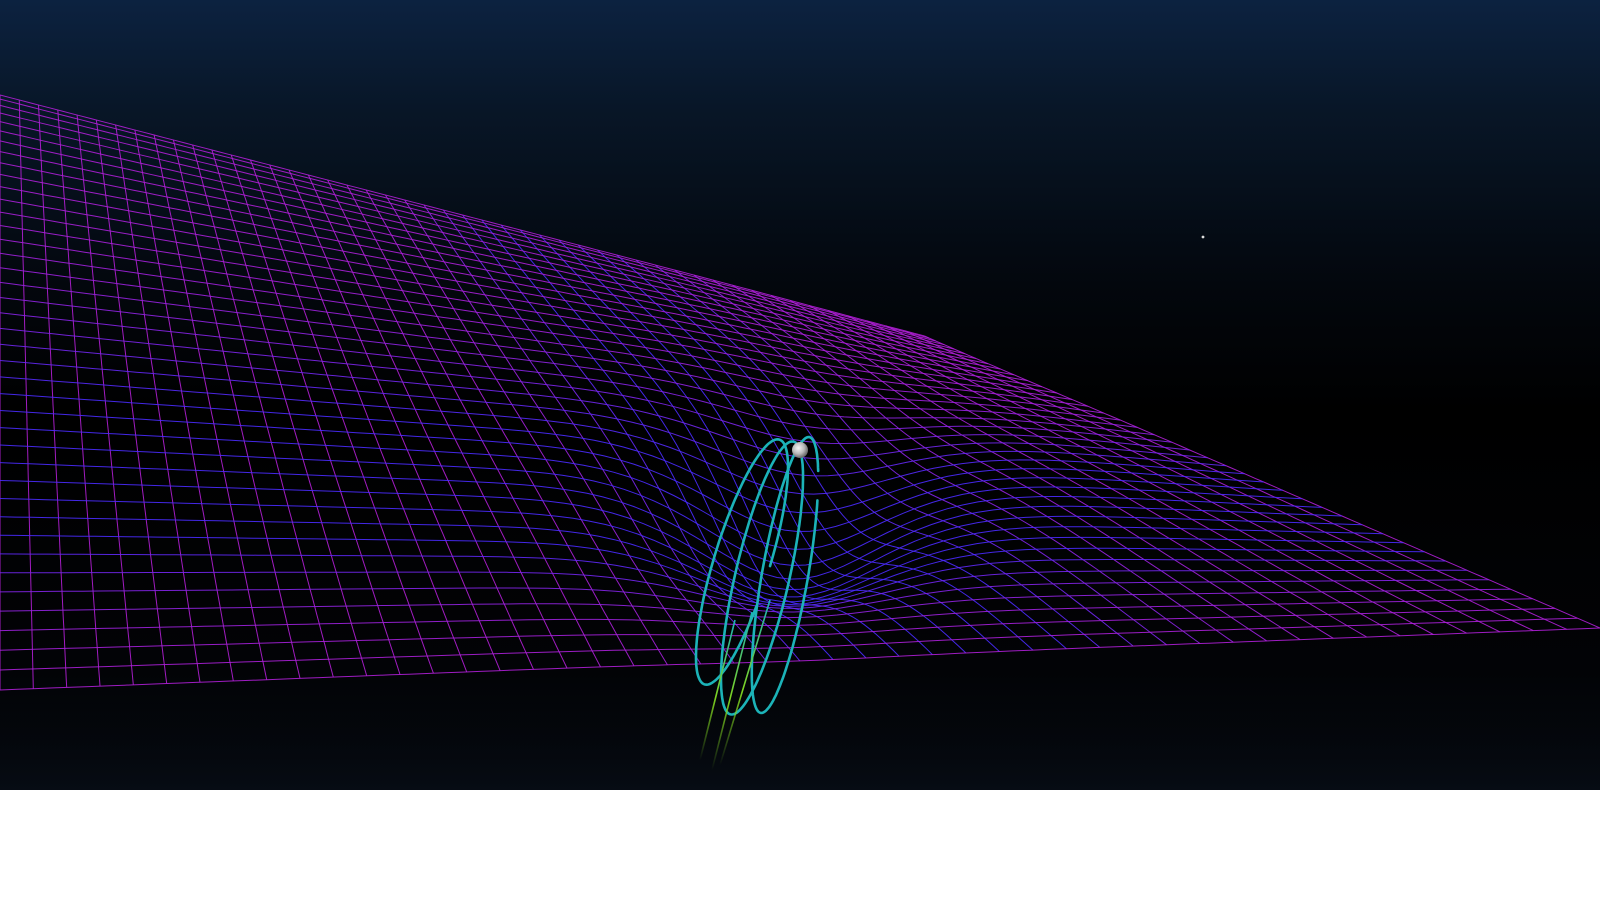  I want to click on distant-star, so click(1203, 237).